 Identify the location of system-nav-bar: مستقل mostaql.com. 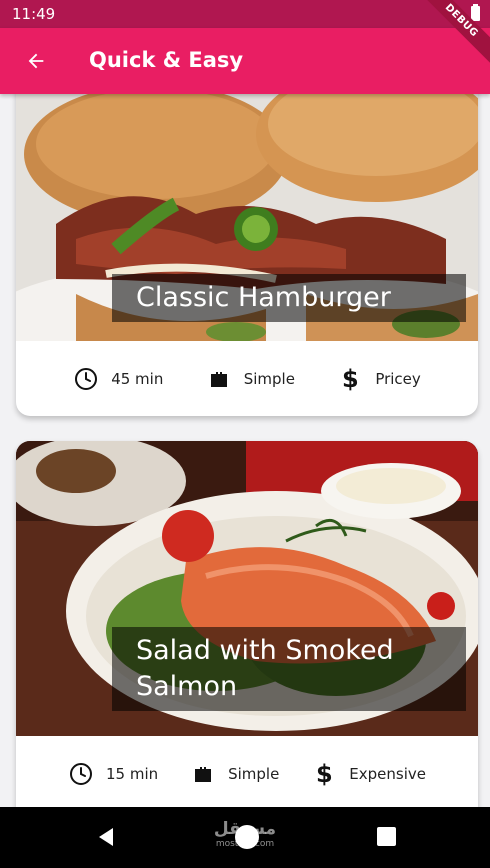
(245, 837).